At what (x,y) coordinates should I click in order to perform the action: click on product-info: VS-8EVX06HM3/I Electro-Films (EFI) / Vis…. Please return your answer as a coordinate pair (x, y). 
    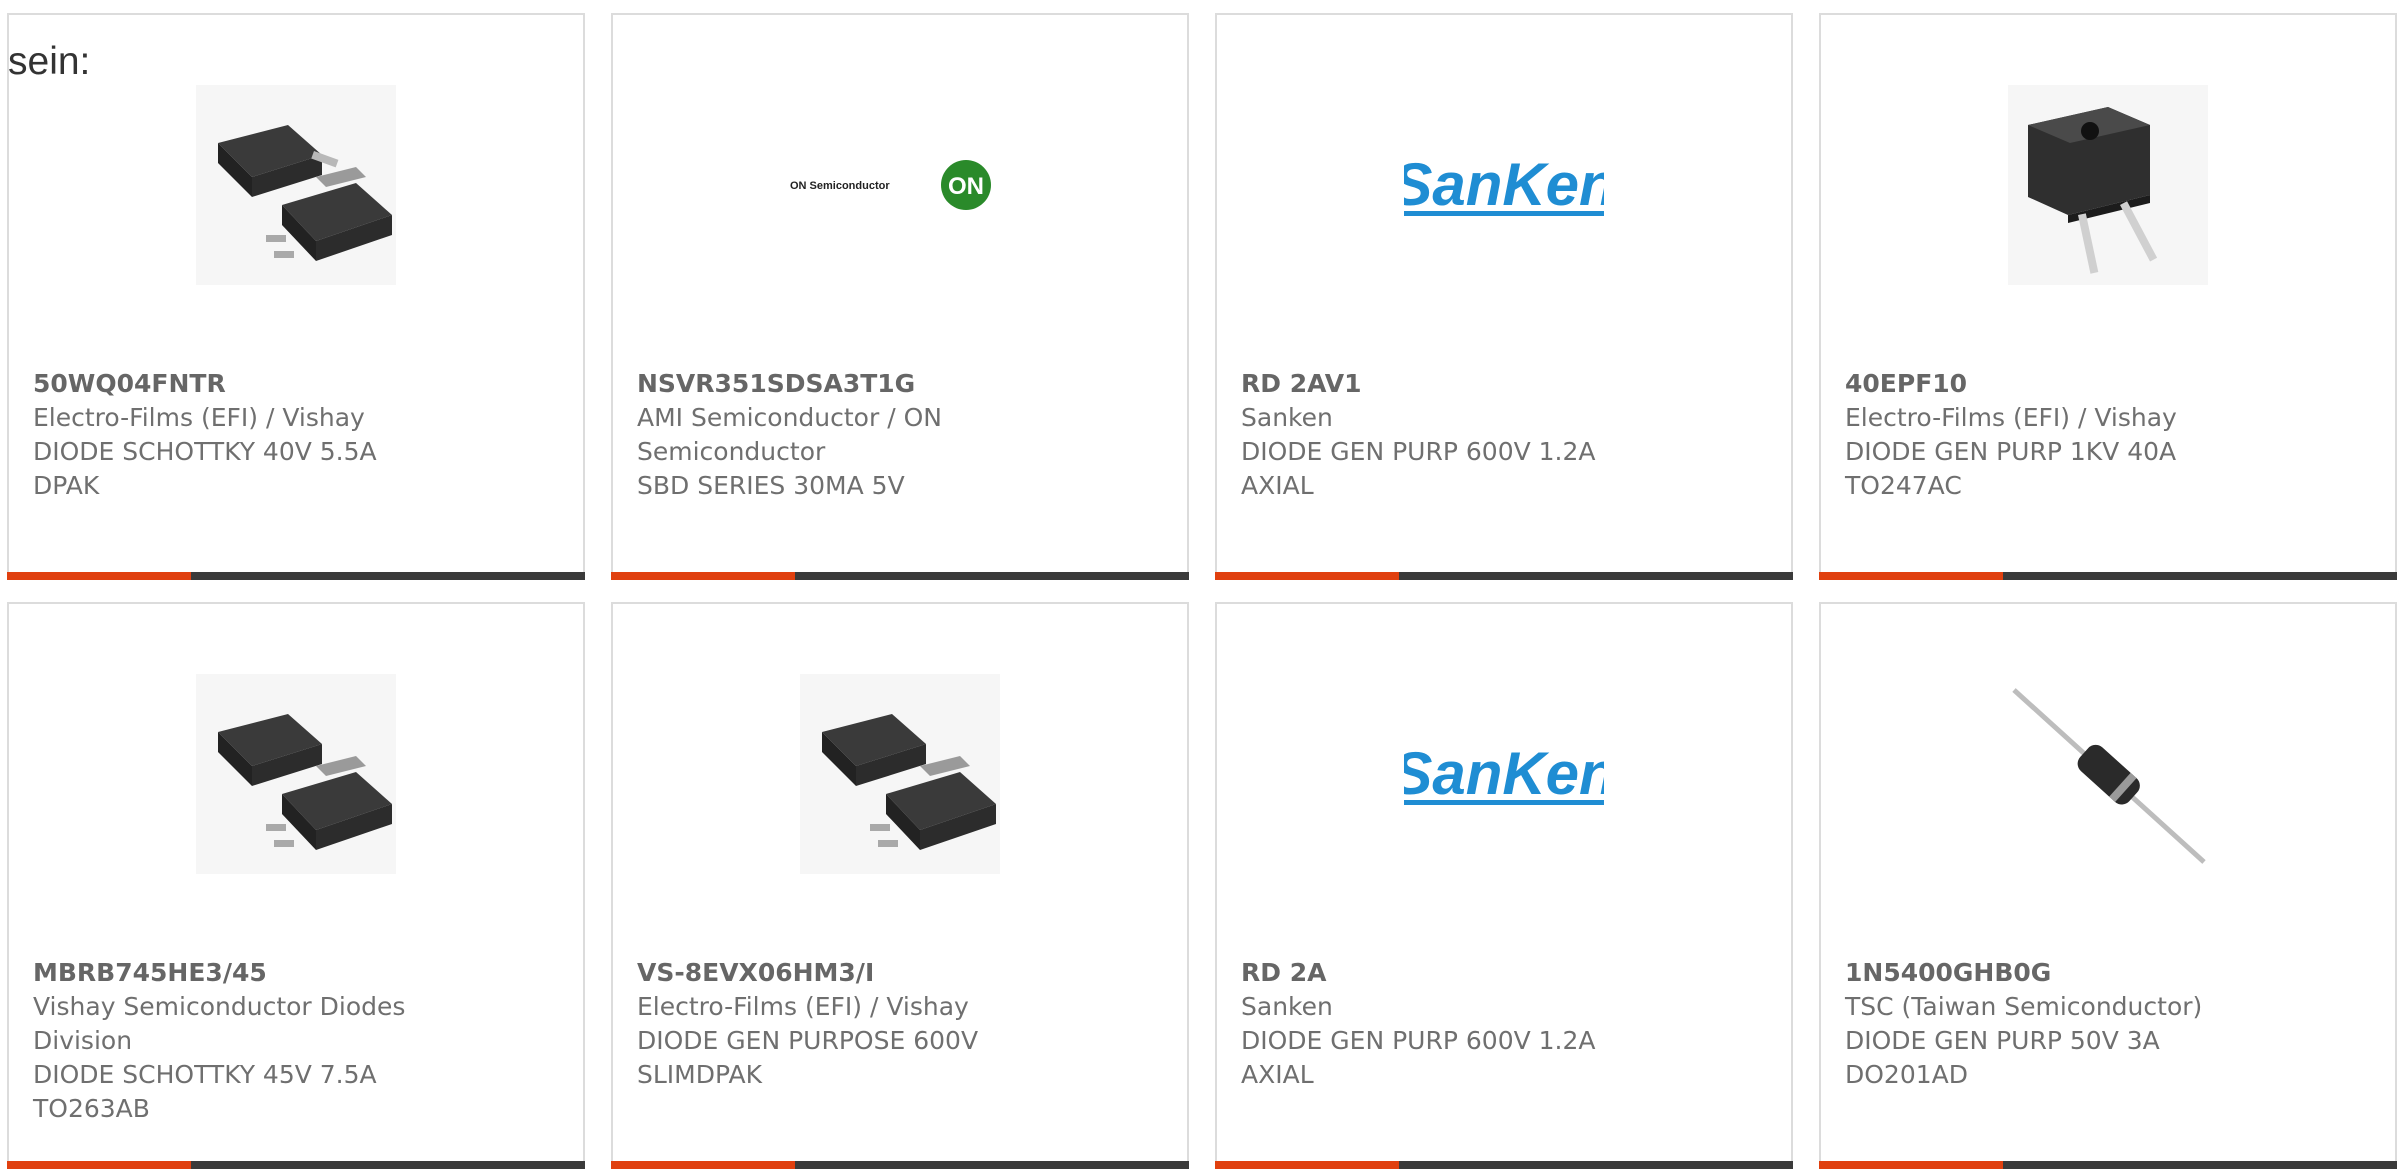
    Looking at the image, I should click on (902, 1024).